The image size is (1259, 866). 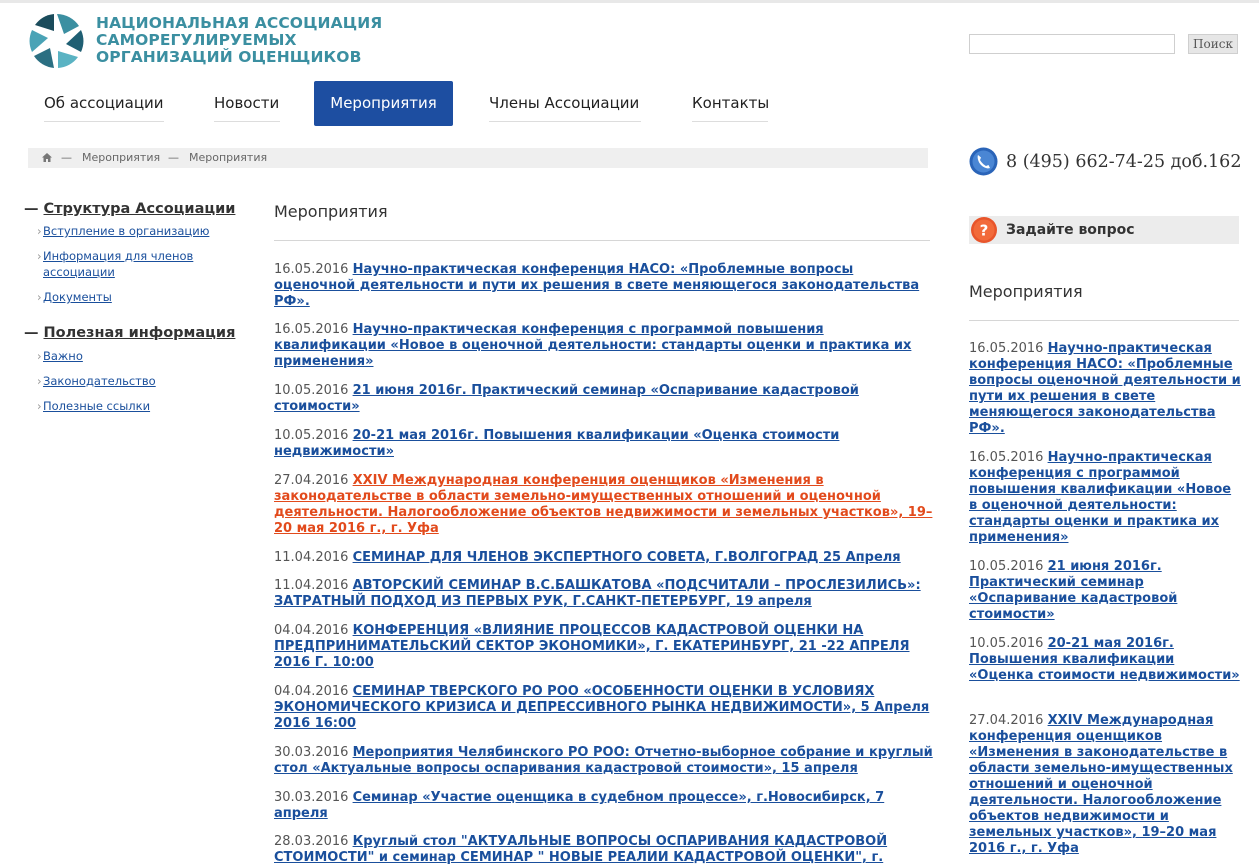 What do you see at coordinates (139, 209) in the screenshot?
I see `section-title: Структура Ассоциации` at bounding box center [139, 209].